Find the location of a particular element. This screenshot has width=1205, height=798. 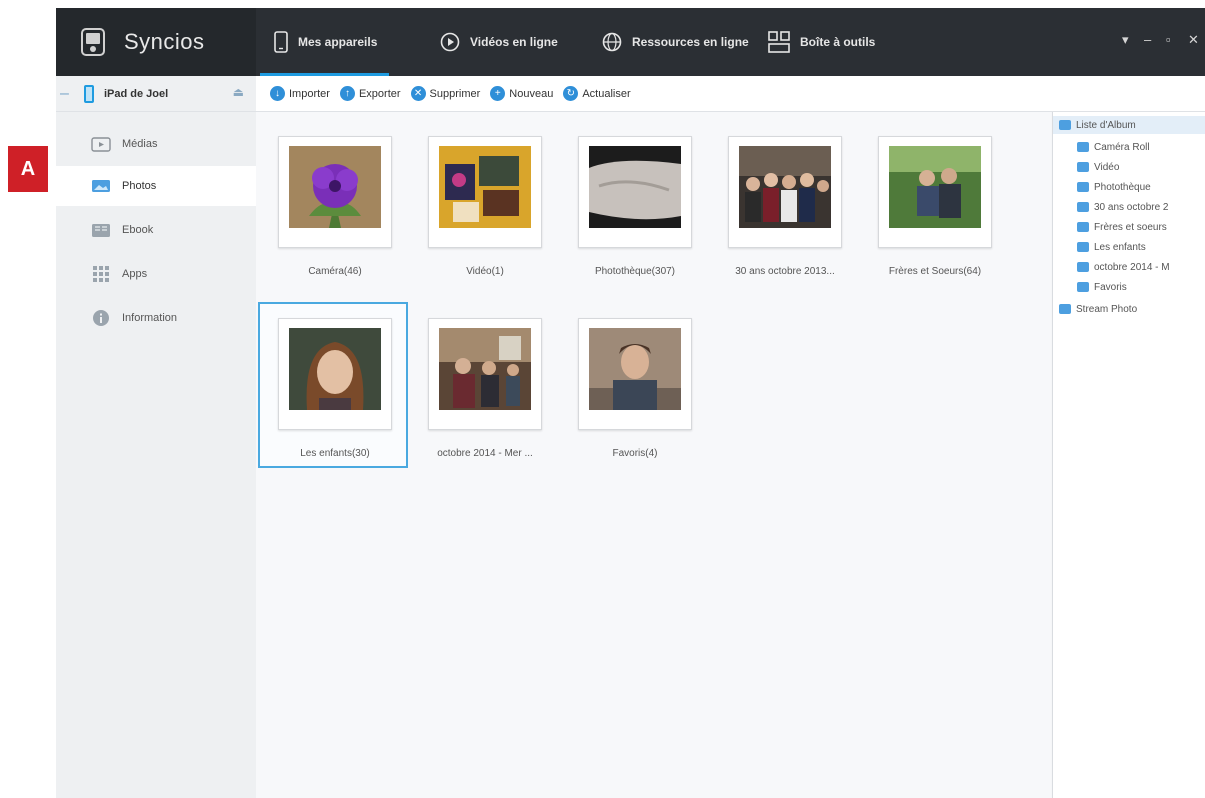

sidebar-item-information: Information is located at coordinates (156, 318).